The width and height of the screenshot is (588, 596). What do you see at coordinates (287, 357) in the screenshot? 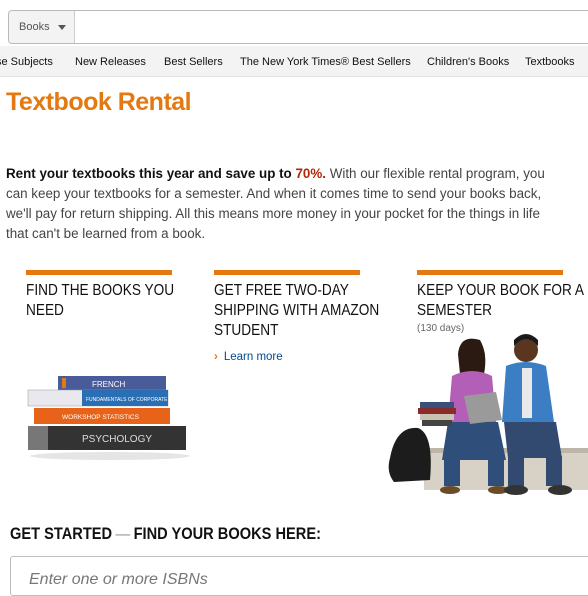
I see `learn-more-link: › Learn more` at bounding box center [287, 357].